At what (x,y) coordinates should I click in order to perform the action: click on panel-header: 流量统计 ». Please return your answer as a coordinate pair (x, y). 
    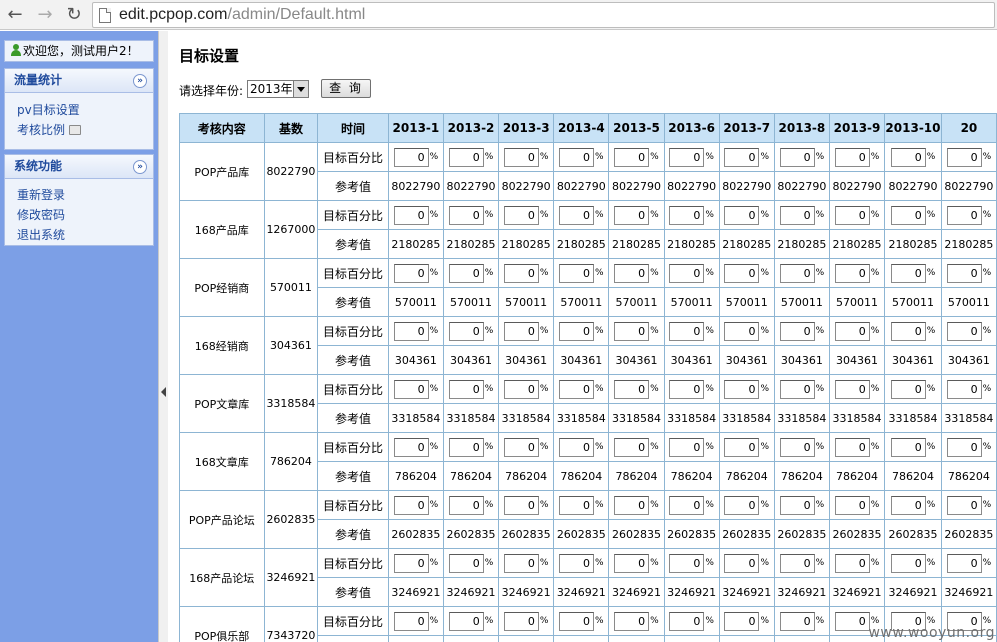
    Looking at the image, I should click on (79, 81).